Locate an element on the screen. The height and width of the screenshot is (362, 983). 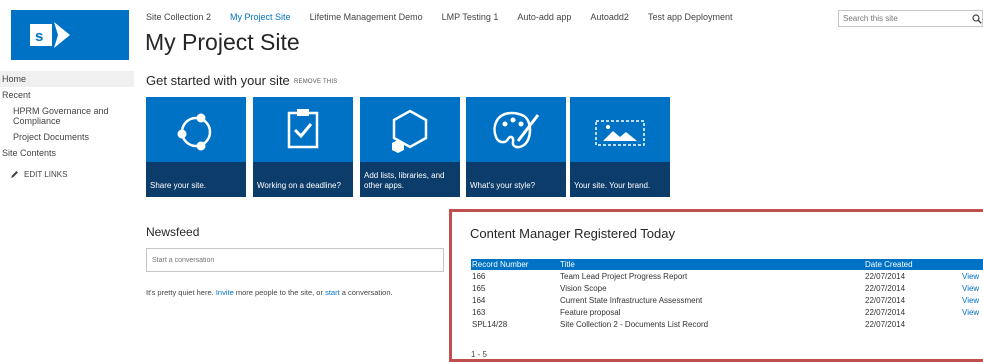
tile-label: Add lists, libraries, and other apps. is located at coordinates (404, 180).